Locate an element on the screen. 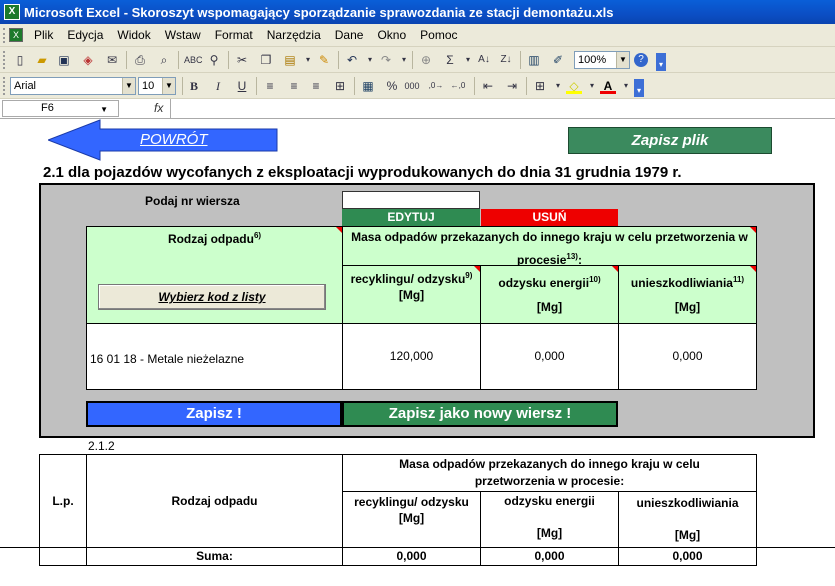  recycling-header-text: recyklingu/ odzysku is located at coordinates (408, 279).